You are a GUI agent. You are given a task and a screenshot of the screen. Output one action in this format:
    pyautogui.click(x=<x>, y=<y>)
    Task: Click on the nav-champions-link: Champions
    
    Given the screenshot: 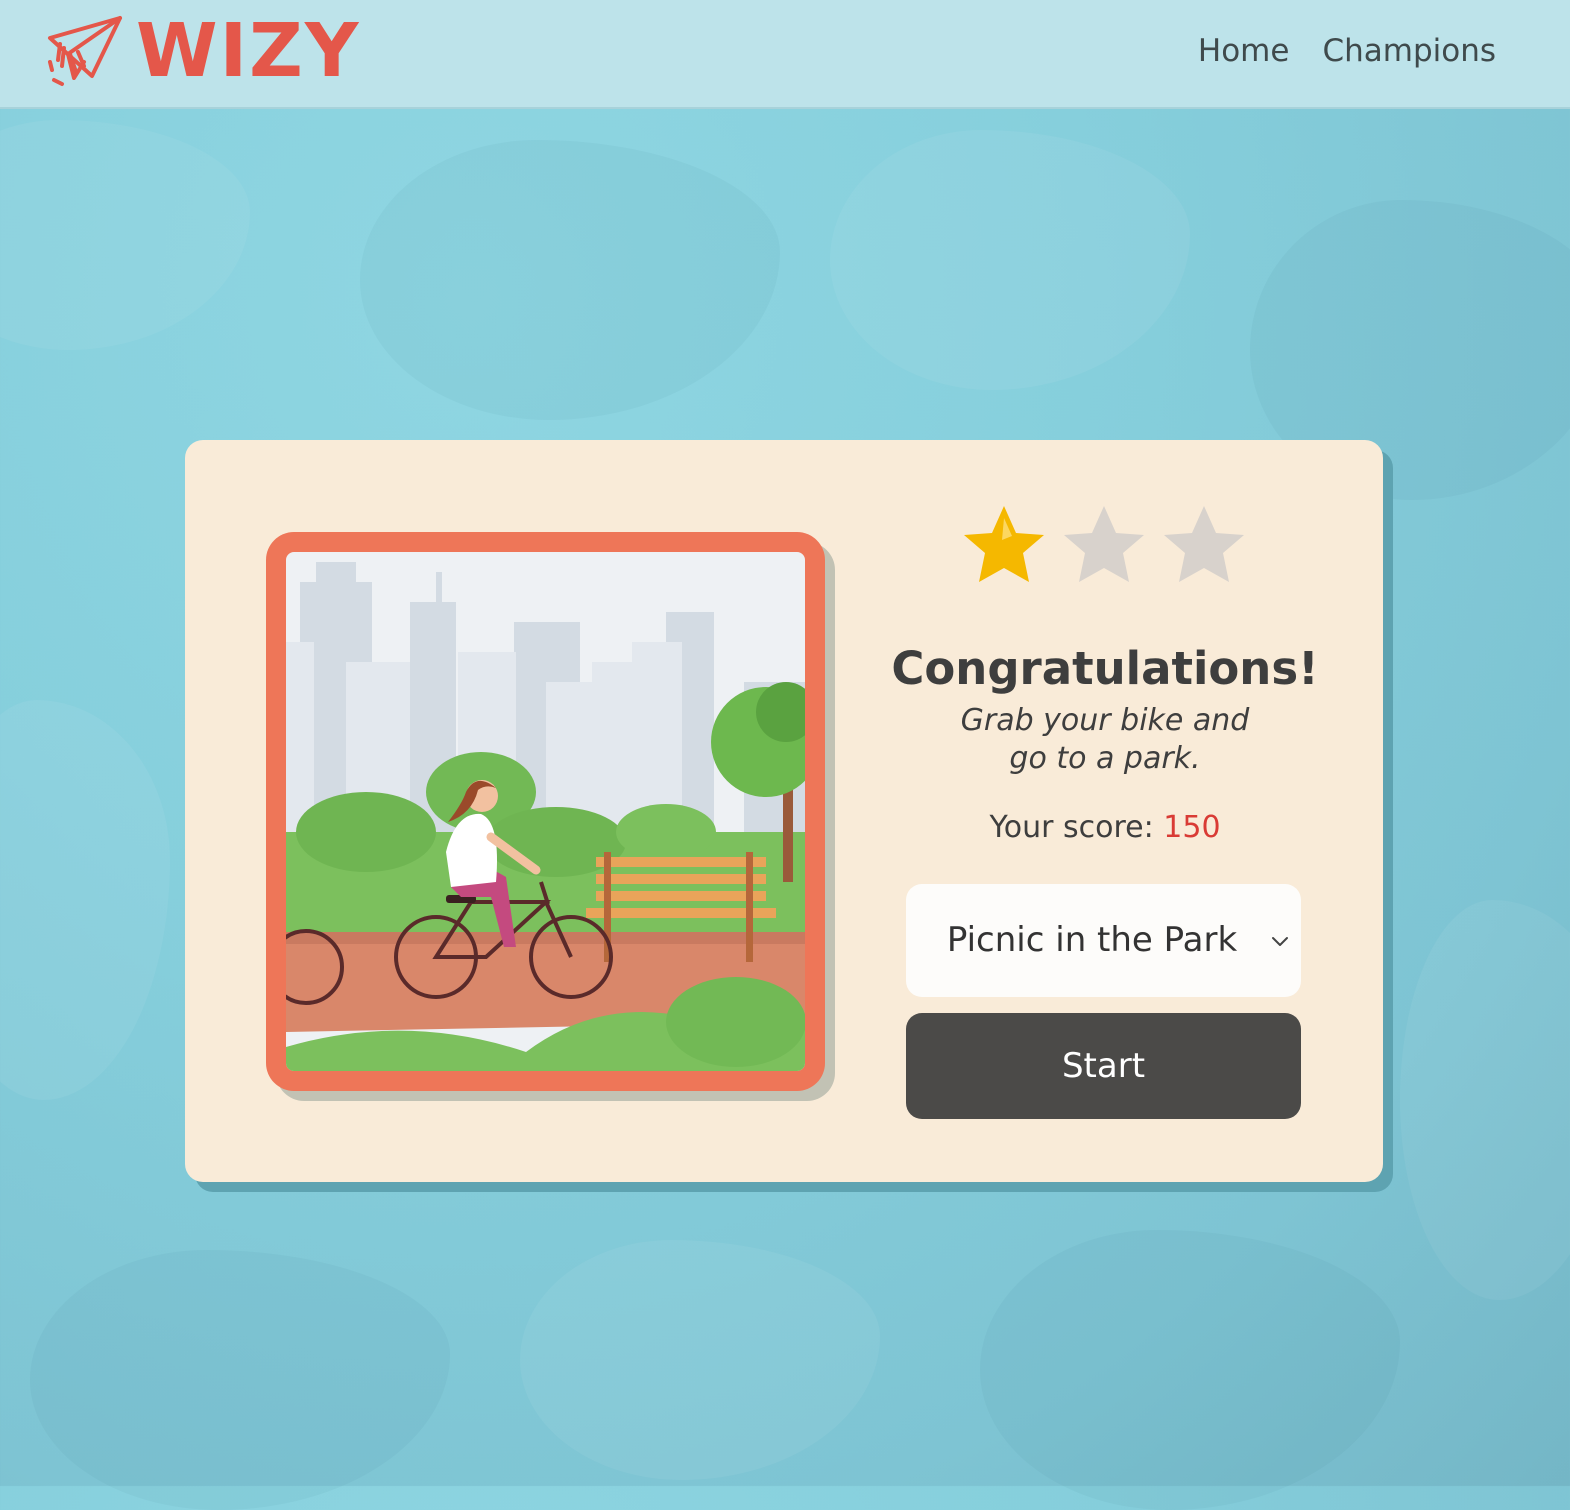 What is the action you would take?
    pyautogui.click(x=1409, y=51)
    